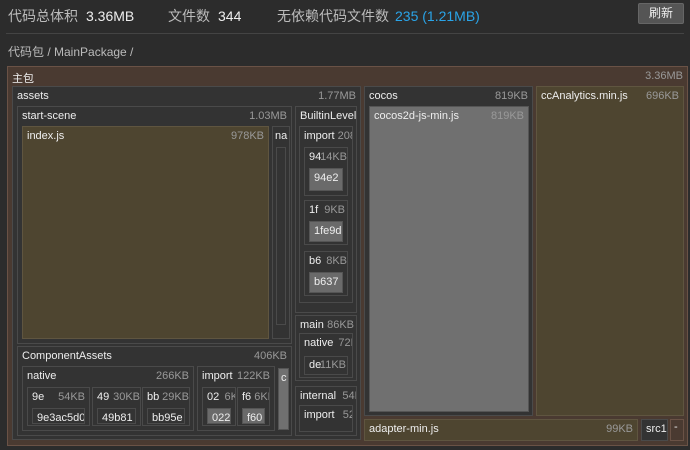  Describe the element at coordinates (153, 397) in the screenshot. I see `node-name: bb` at that location.